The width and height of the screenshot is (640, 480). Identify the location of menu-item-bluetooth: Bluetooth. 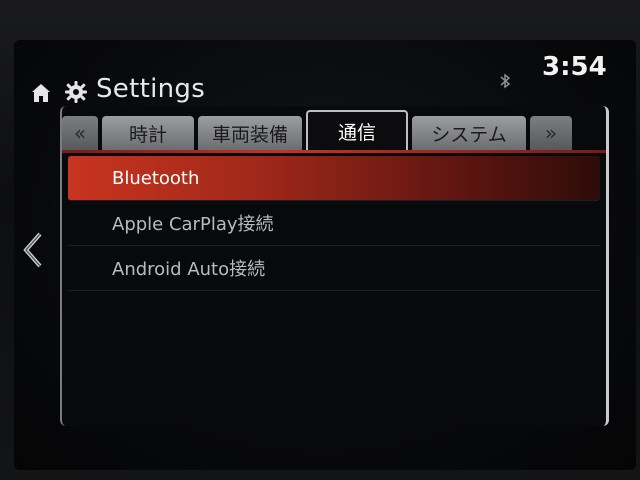
(334, 178).